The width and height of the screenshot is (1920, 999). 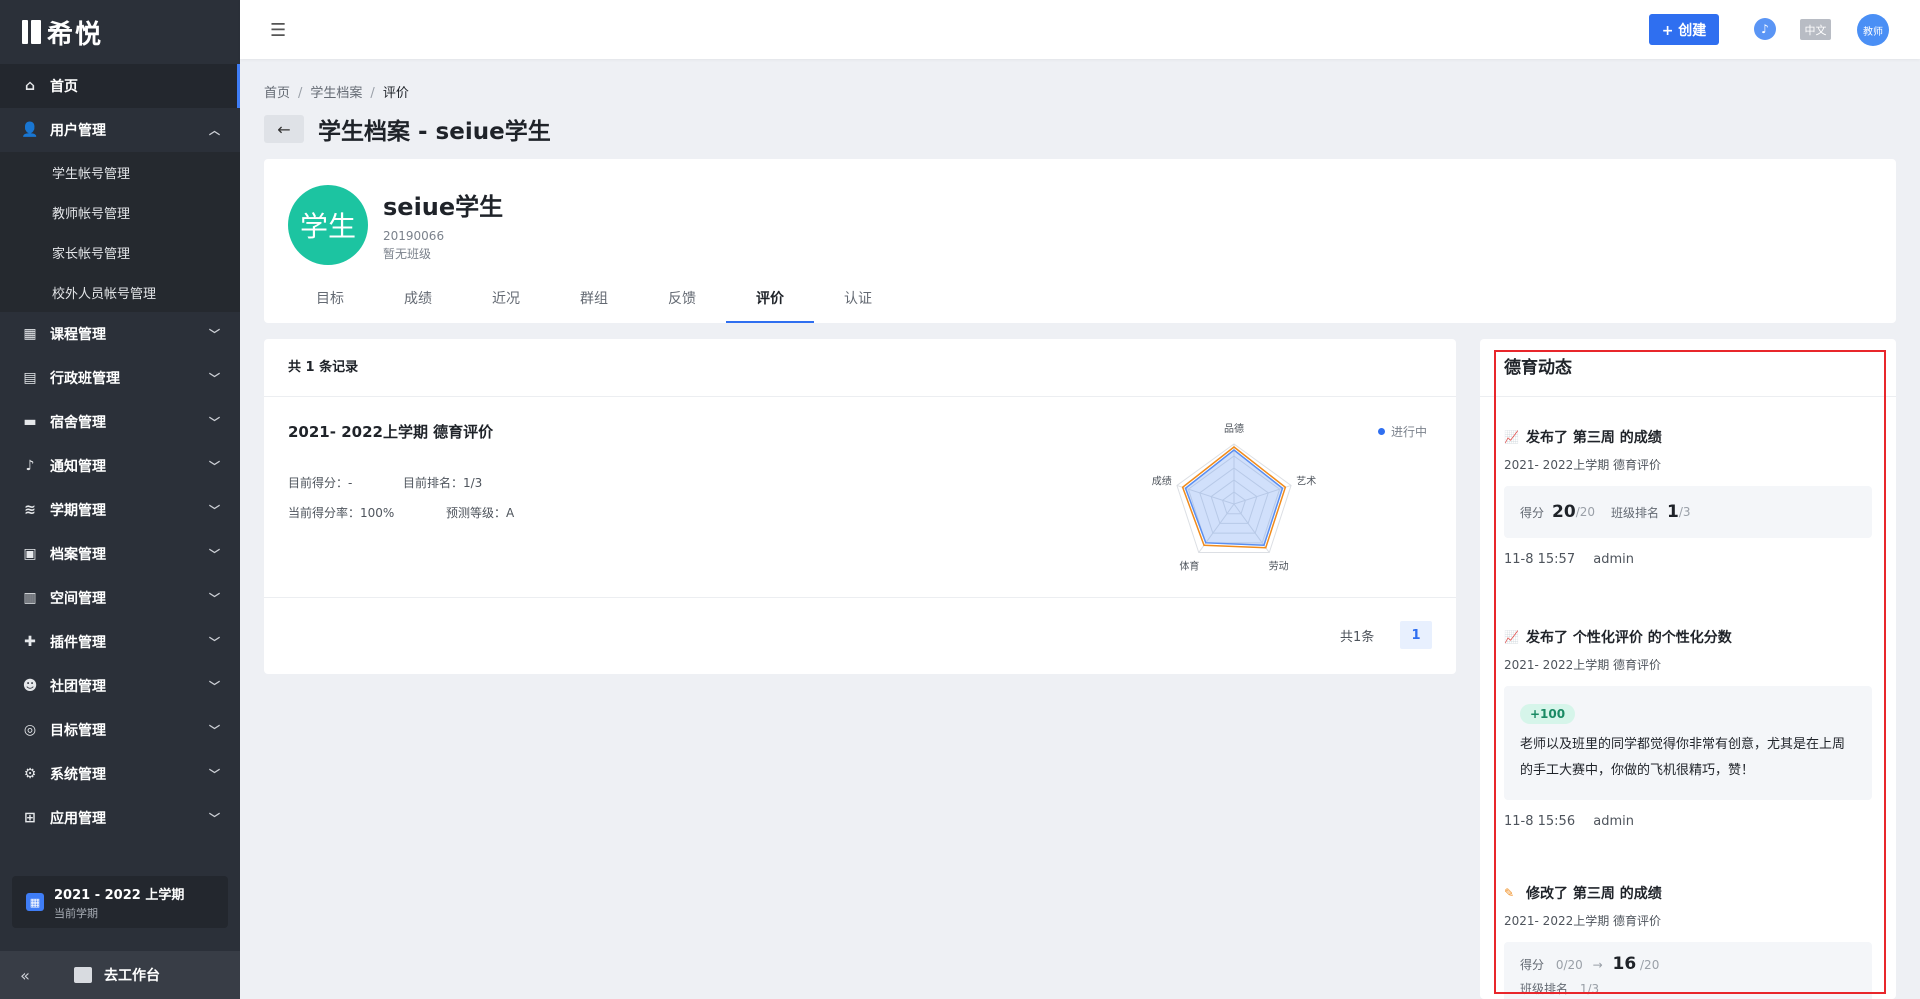 What do you see at coordinates (120, 554) in the screenshot?
I see `sidebar-item-archives: ▣ 档案管理 ﹀` at bounding box center [120, 554].